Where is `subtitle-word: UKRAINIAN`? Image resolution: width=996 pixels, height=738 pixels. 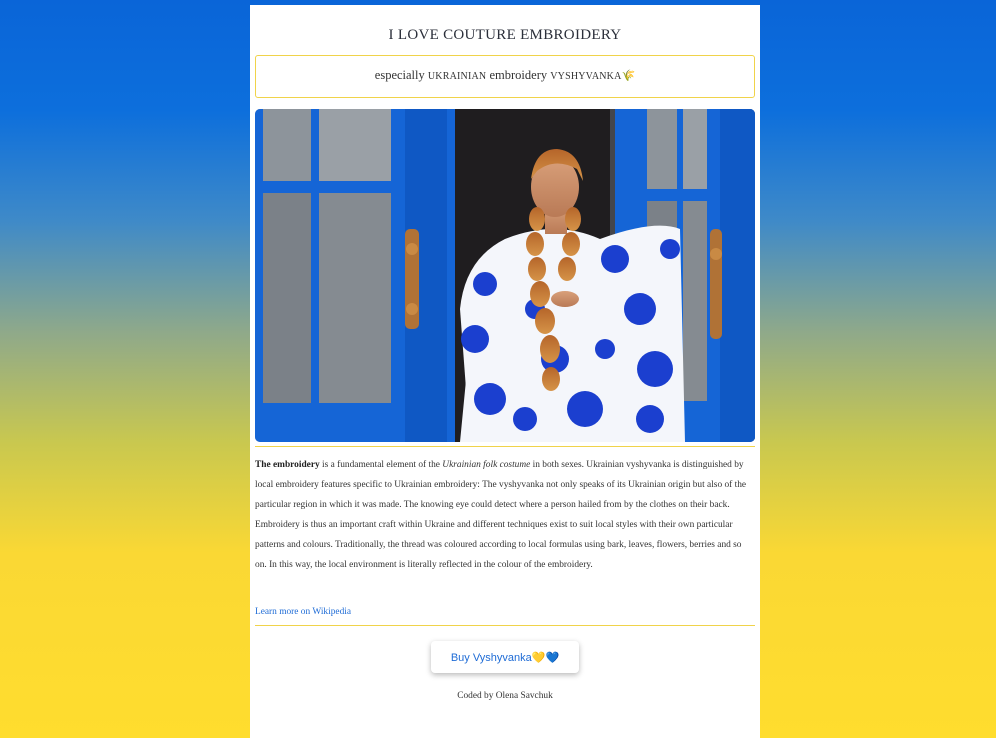 subtitle-word: UKRAINIAN is located at coordinates (457, 76).